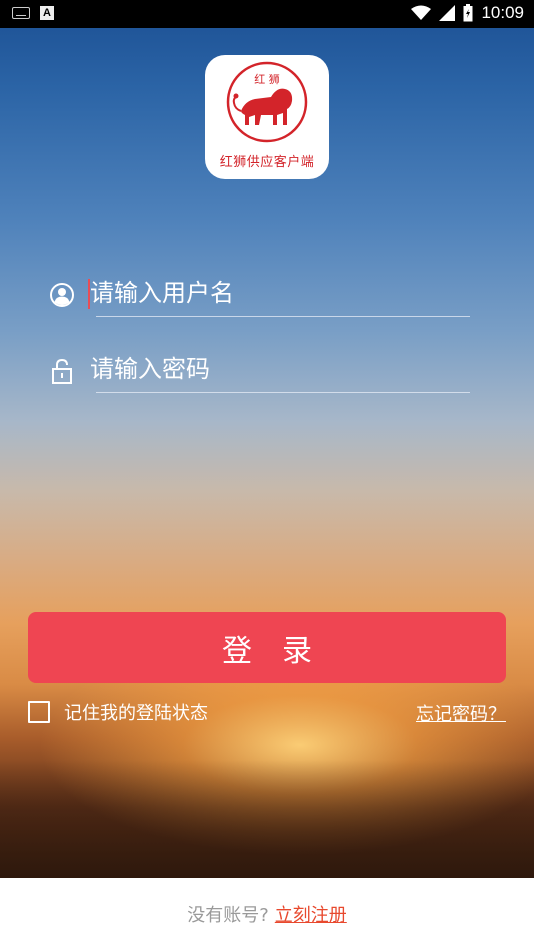 Image resolution: width=534 pixels, height=950 pixels. What do you see at coordinates (267, 647) in the screenshot?
I see `login-button: 登录` at bounding box center [267, 647].